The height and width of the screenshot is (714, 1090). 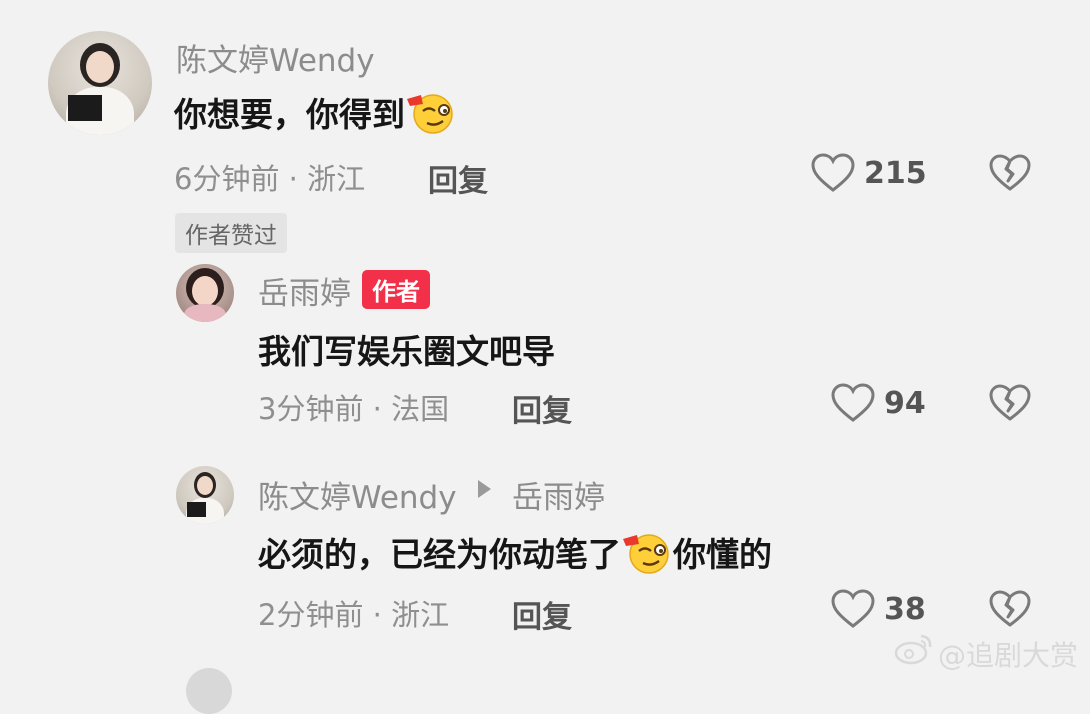 I want to click on reply-arrow-icon, so click(x=484, y=489).